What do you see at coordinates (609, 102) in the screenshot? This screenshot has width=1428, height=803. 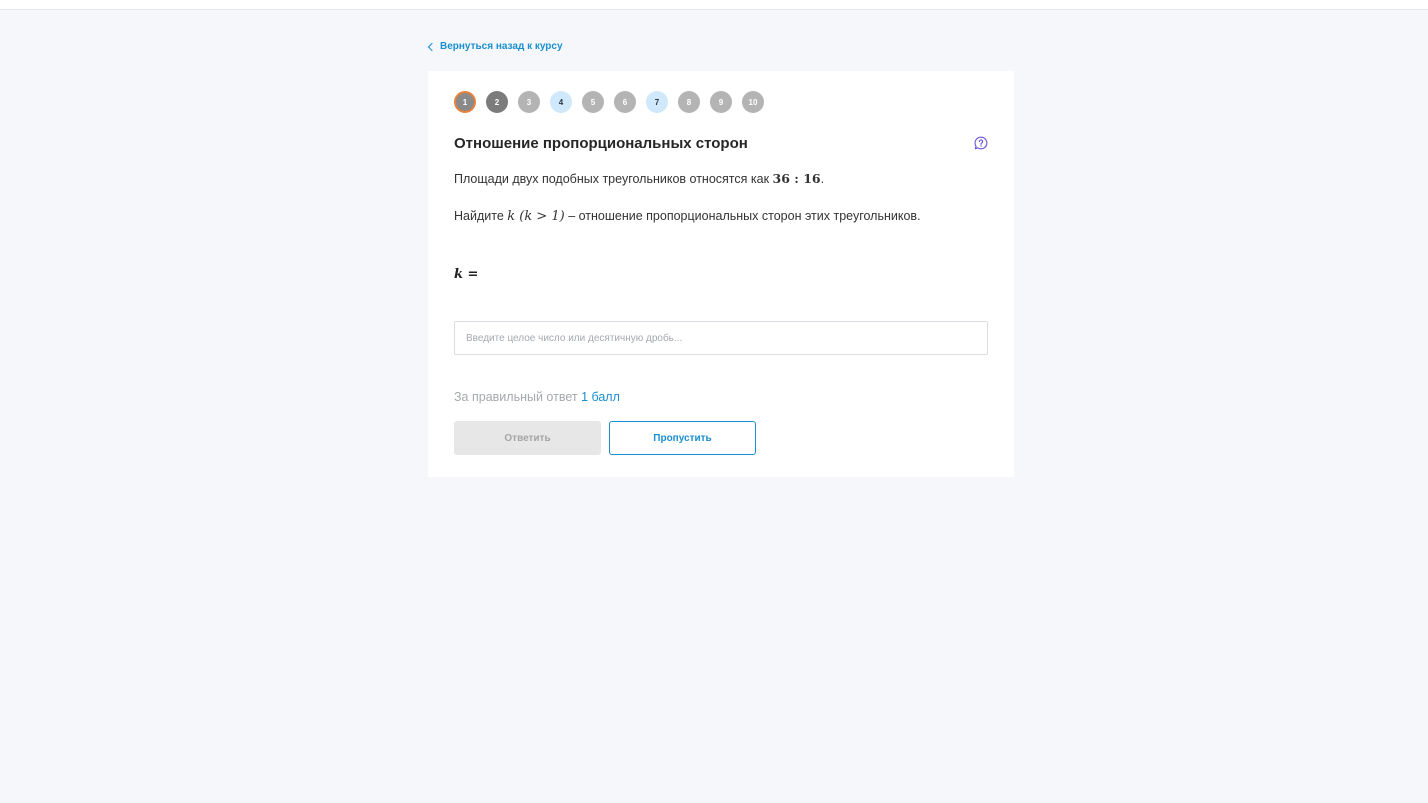 I see `task-steps: 1 2 3 4 5 6 7 8 9 10` at bounding box center [609, 102].